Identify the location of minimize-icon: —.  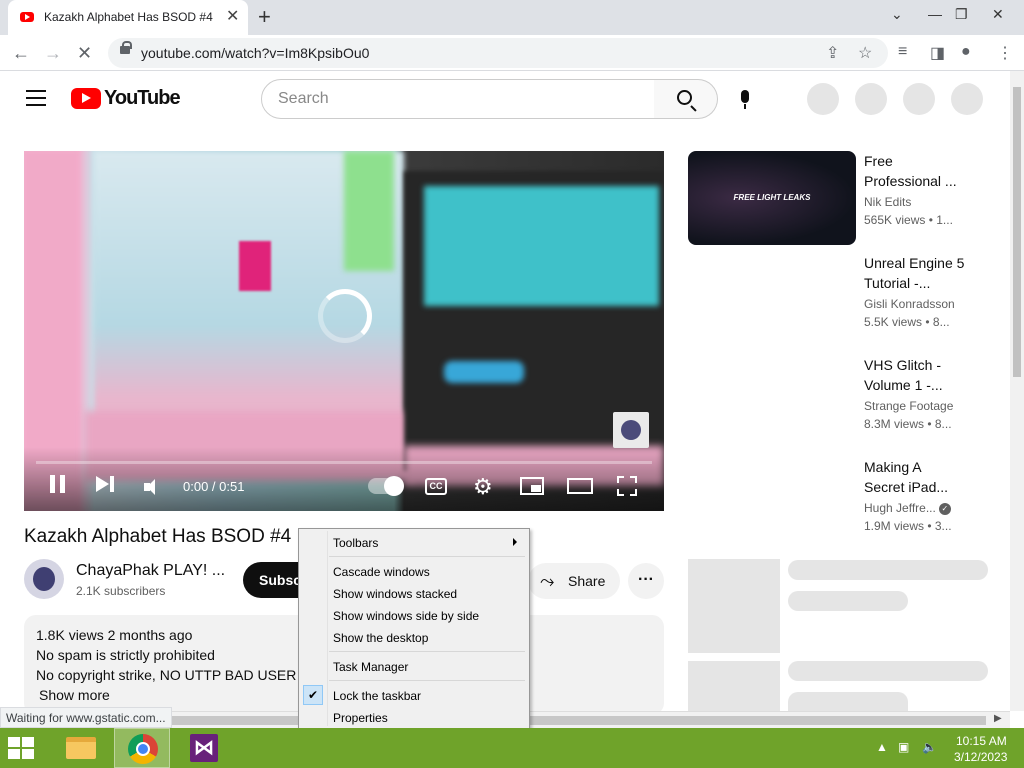
(935, 14).